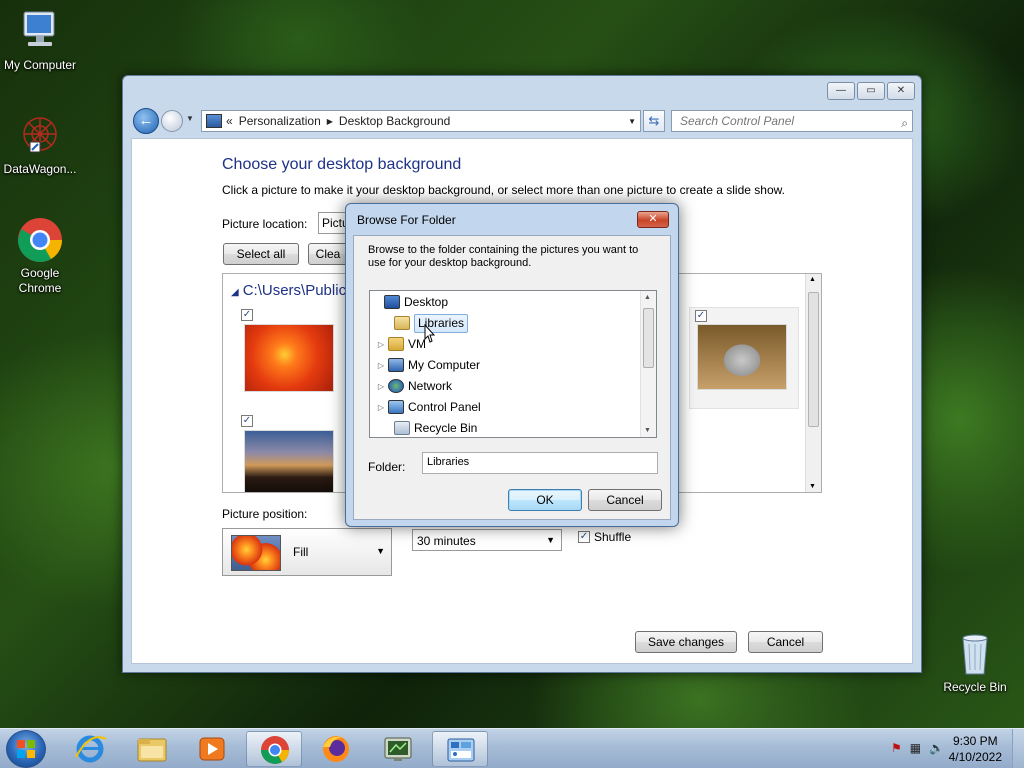 The image size is (1024, 768). I want to click on dialog-close-button: ✕, so click(653, 219).